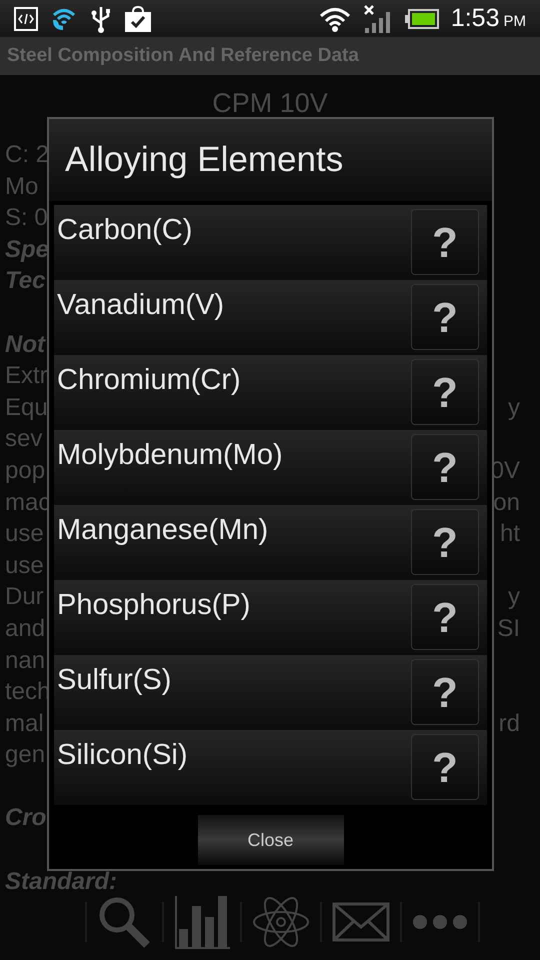  What do you see at coordinates (170, 455) in the screenshot?
I see `element-name: Molybdenum(Mo)` at bounding box center [170, 455].